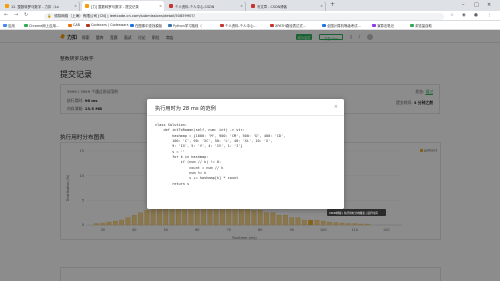 This screenshot has height=281, width=500. I want to click on browser-tab: 个人资料-个人中心-CSDN ×, so click(206, 6).